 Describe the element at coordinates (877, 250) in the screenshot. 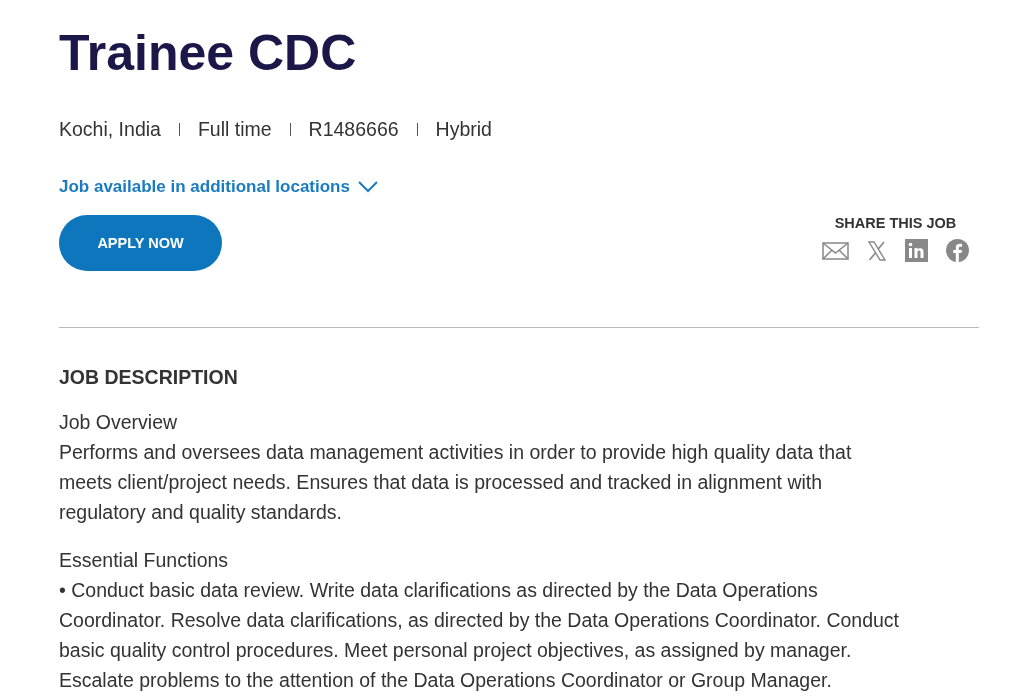

I see `x-logo-icon` at that location.